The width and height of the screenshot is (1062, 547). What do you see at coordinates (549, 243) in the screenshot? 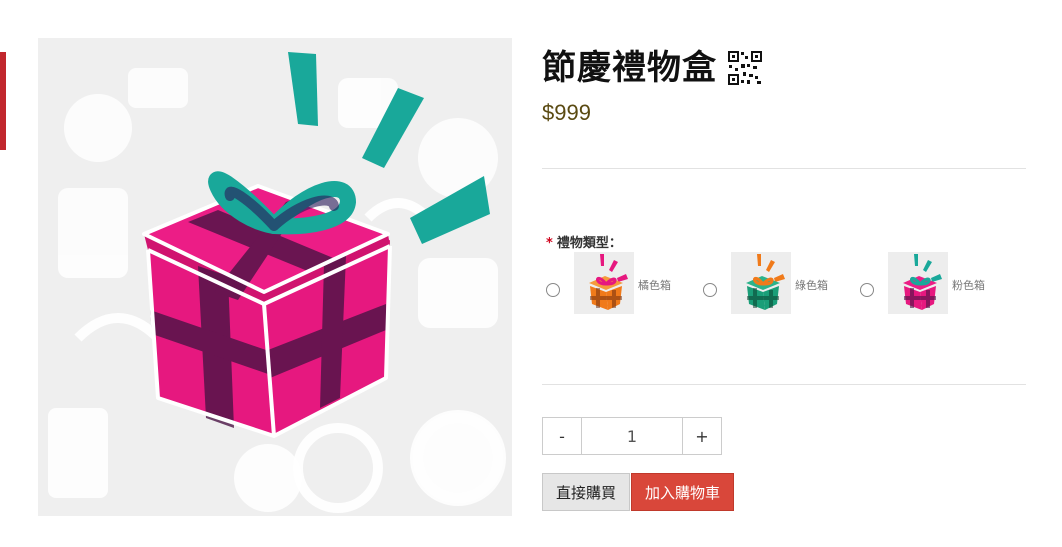
I see `required-mark: *` at bounding box center [549, 243].